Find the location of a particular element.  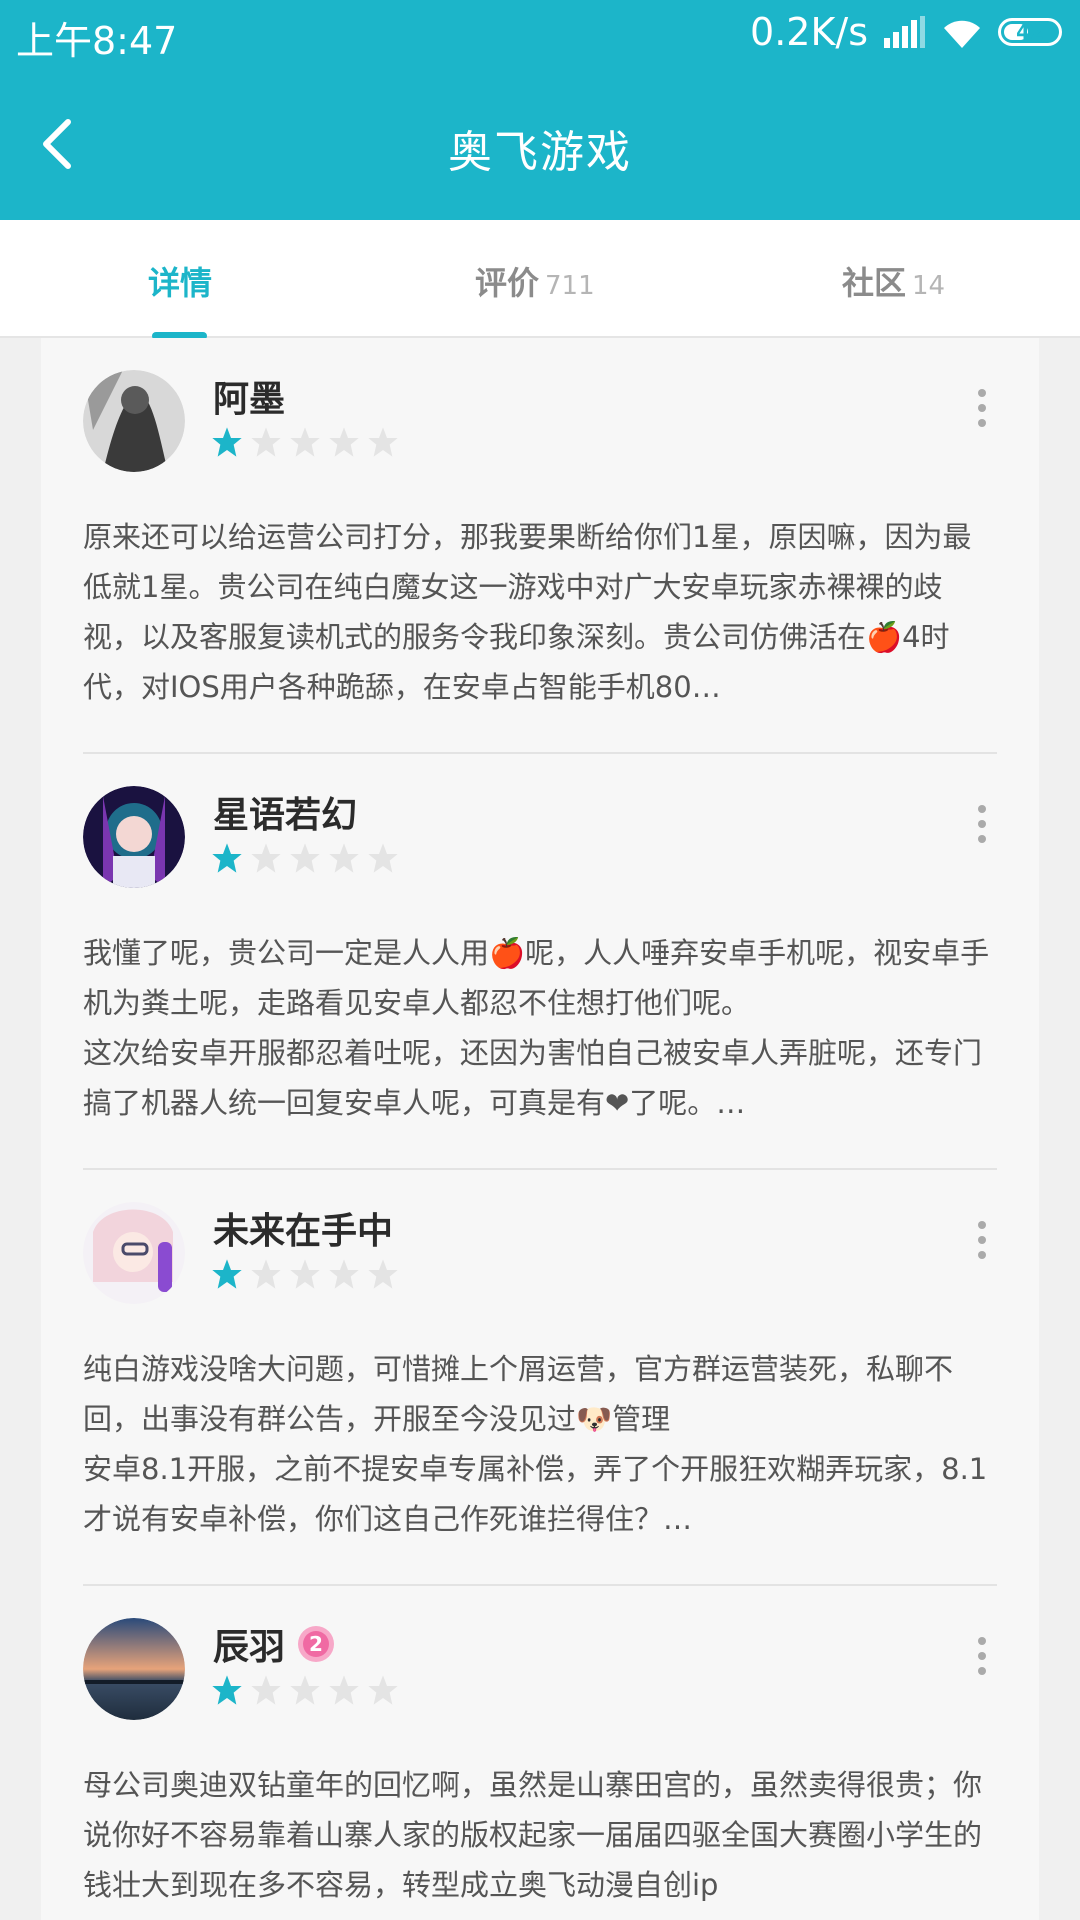

level-badge-number: 2 is located at coordinates (316, 1644).